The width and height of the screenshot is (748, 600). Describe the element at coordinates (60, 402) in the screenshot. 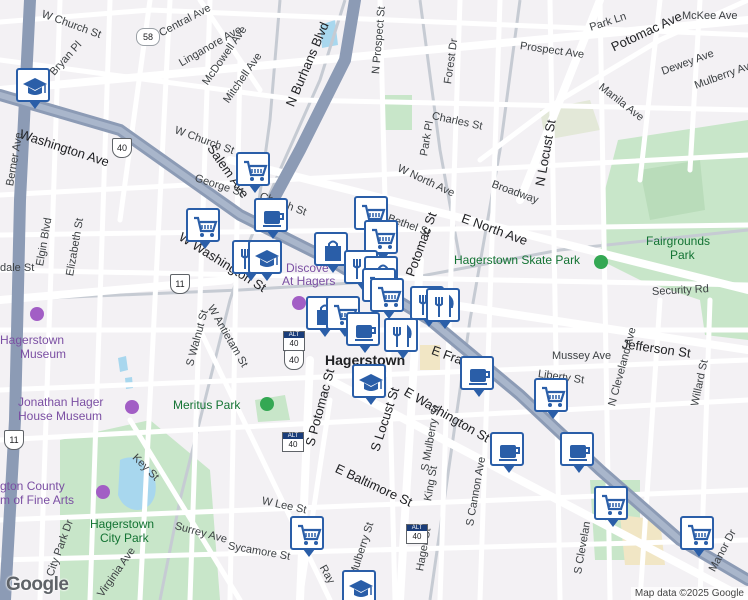

I see `poi-label: Jonathan Hager` at that location.